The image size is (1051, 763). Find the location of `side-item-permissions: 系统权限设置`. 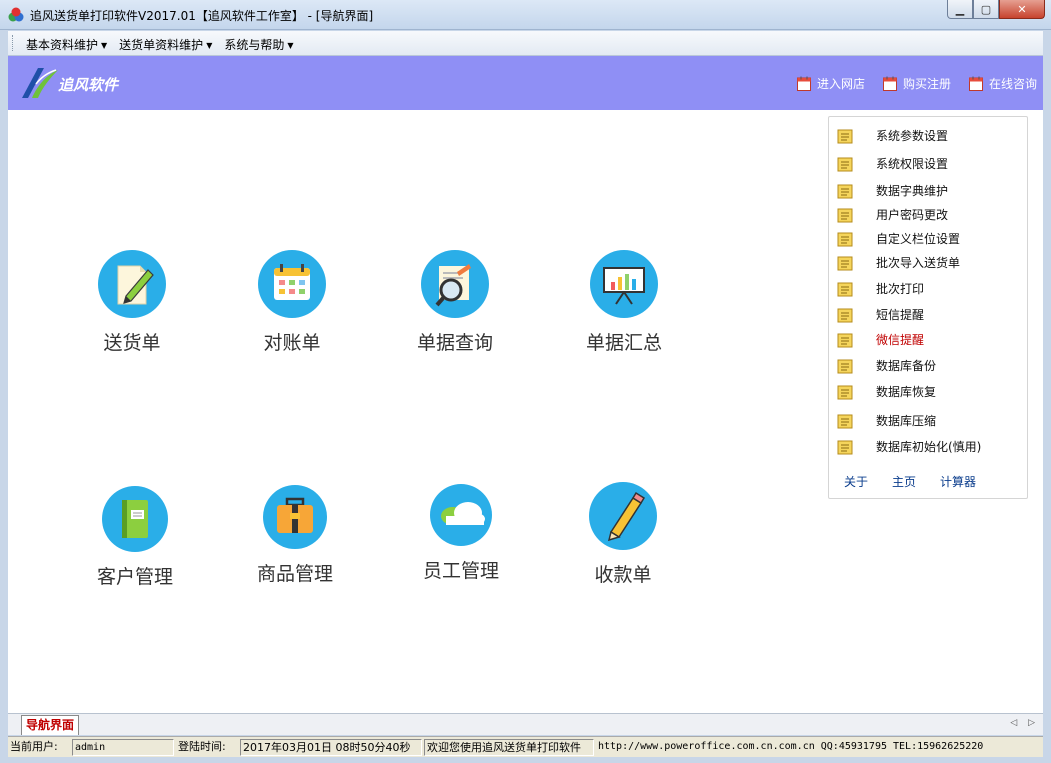

side-item-permissions: 系统权限设置 is located at coordinates (892, 163).